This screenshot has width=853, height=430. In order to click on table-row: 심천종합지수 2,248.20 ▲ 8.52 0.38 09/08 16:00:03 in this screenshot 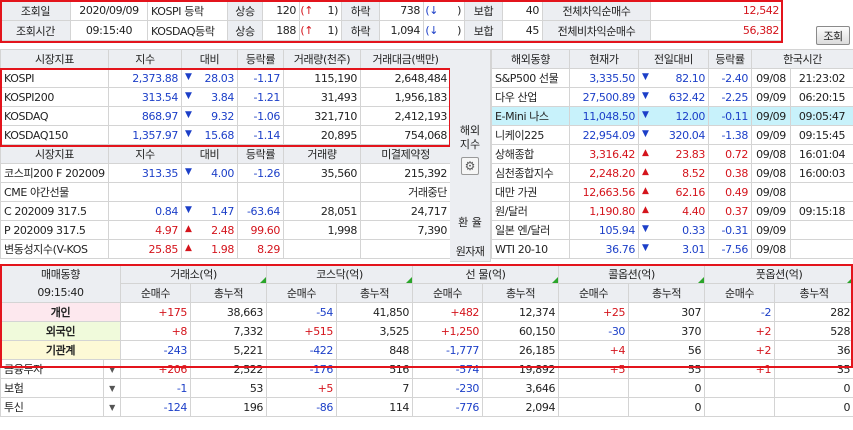, I will do `click(672, 173)`.